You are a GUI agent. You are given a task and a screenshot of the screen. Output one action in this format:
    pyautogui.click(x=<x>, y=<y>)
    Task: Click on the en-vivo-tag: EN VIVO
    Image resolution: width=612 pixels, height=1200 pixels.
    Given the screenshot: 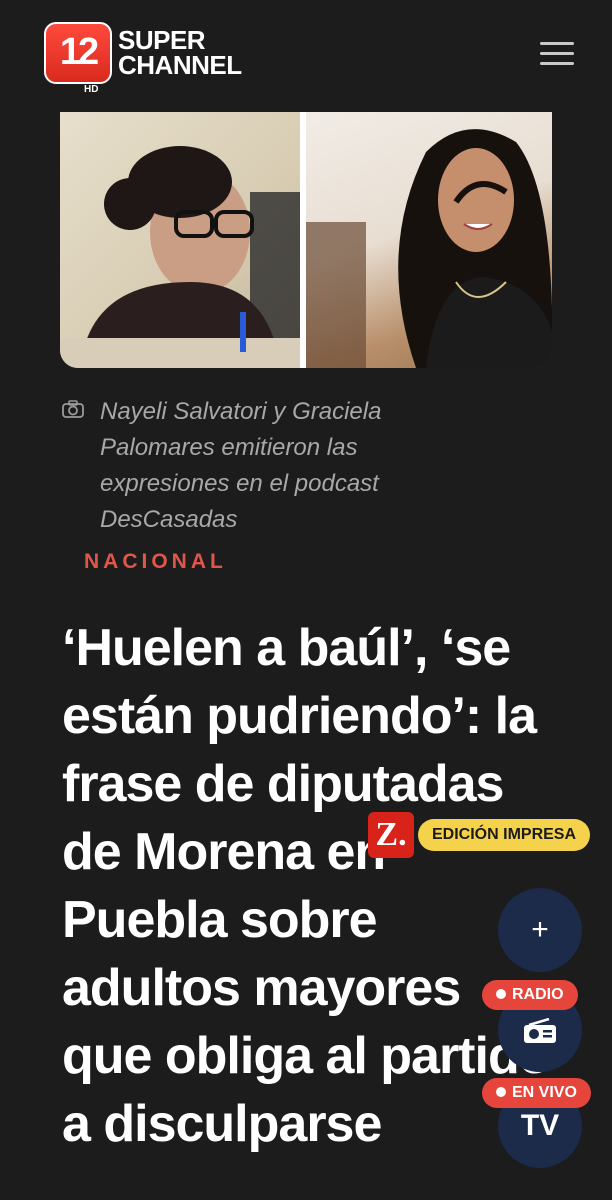 What is the action you would take?
    pyautogui.click(x=536, y=1093)
    